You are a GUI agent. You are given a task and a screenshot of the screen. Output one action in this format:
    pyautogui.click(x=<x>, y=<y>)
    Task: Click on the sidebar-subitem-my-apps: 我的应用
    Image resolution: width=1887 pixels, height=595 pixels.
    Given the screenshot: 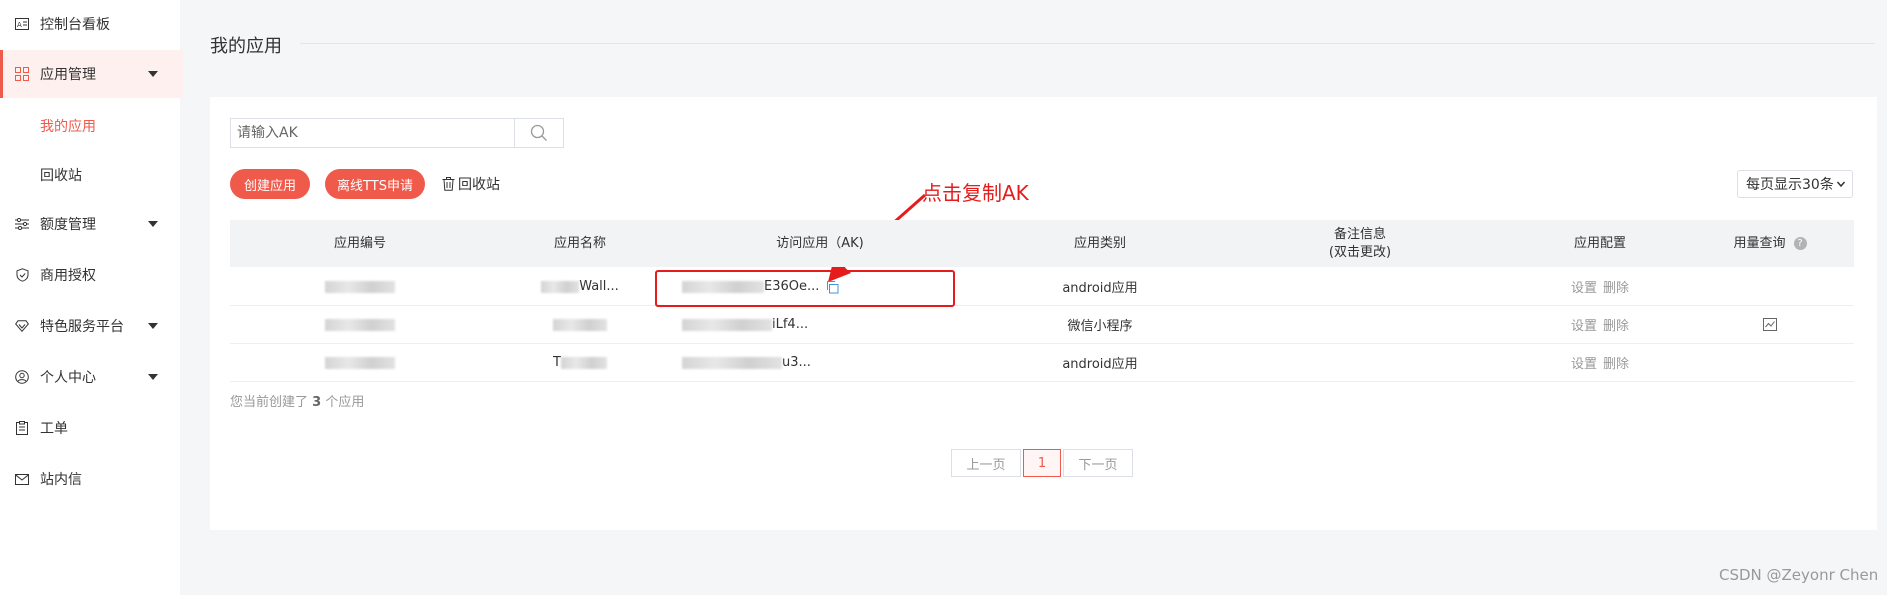 What is the action you would take?
    pyautogui.click(x=68, y=126)
    